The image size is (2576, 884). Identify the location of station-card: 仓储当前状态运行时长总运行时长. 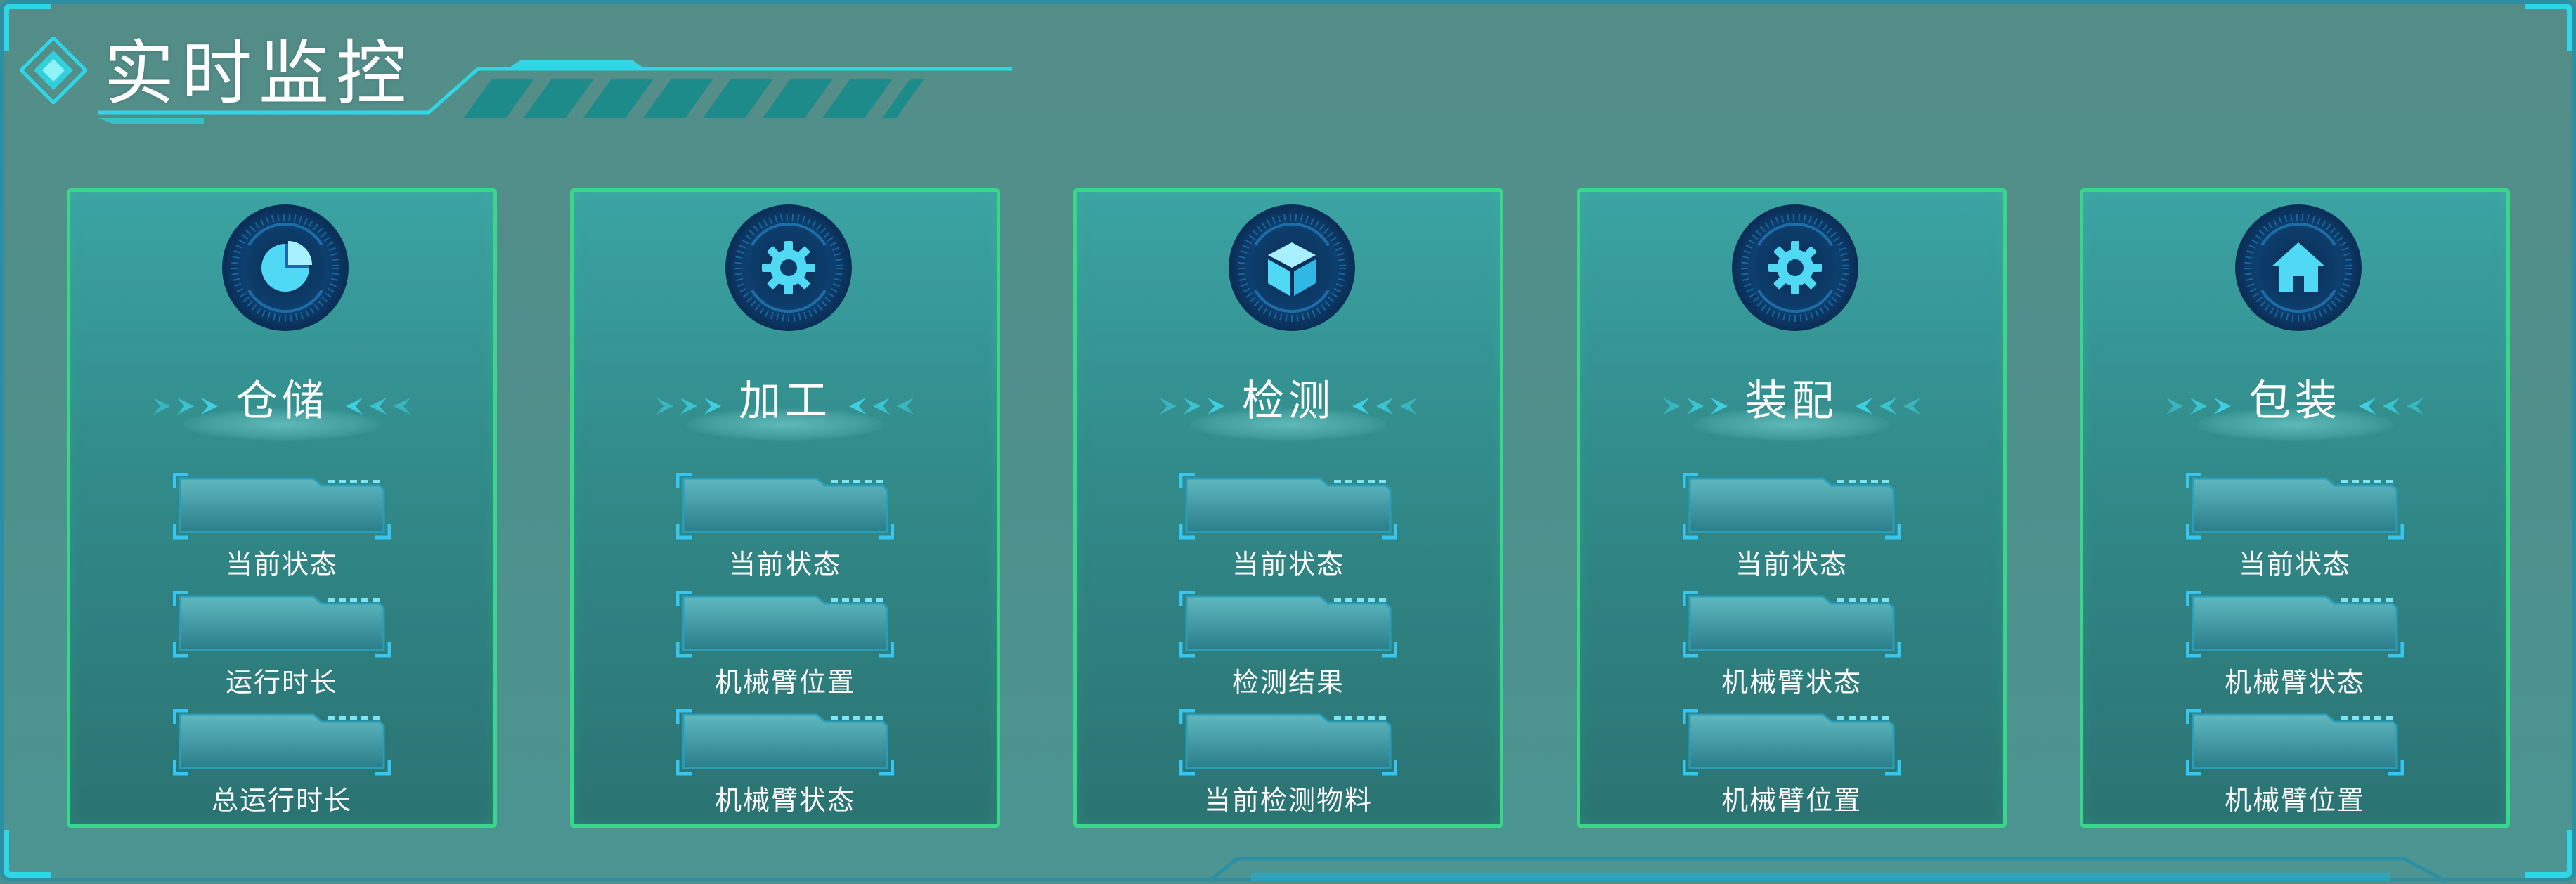
(282, 508).